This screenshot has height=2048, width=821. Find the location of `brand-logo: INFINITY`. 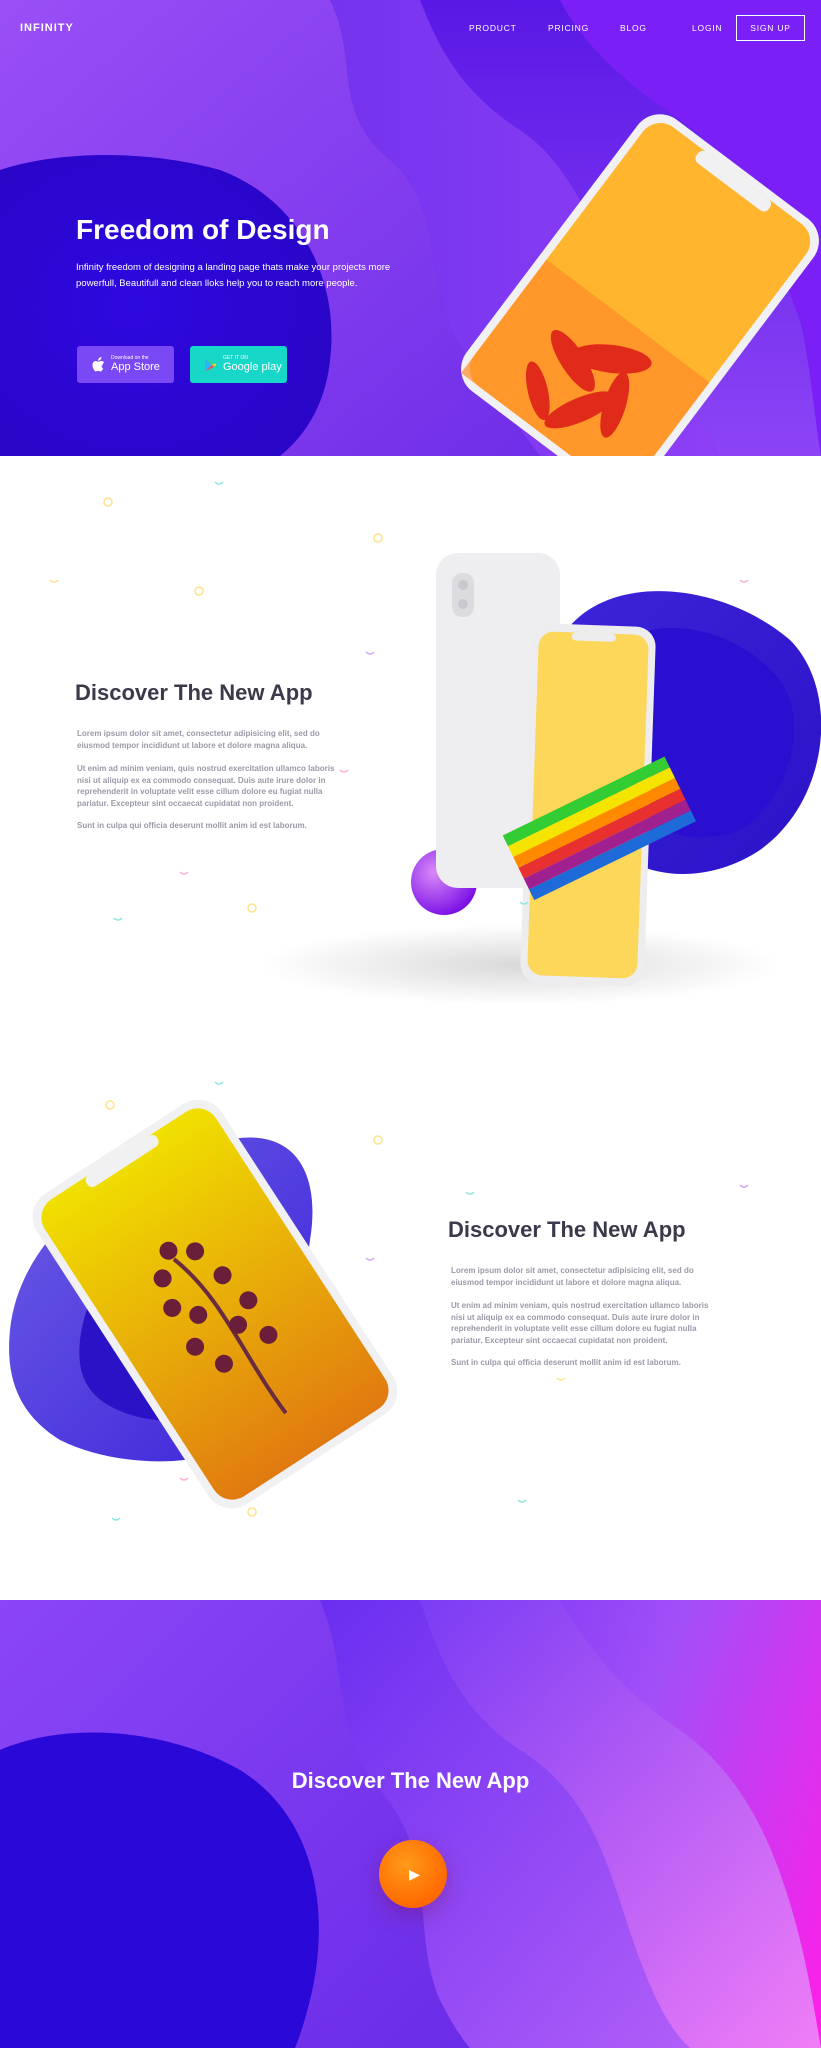

brand-logo: INFINITY is located at coordinates (47, 28).